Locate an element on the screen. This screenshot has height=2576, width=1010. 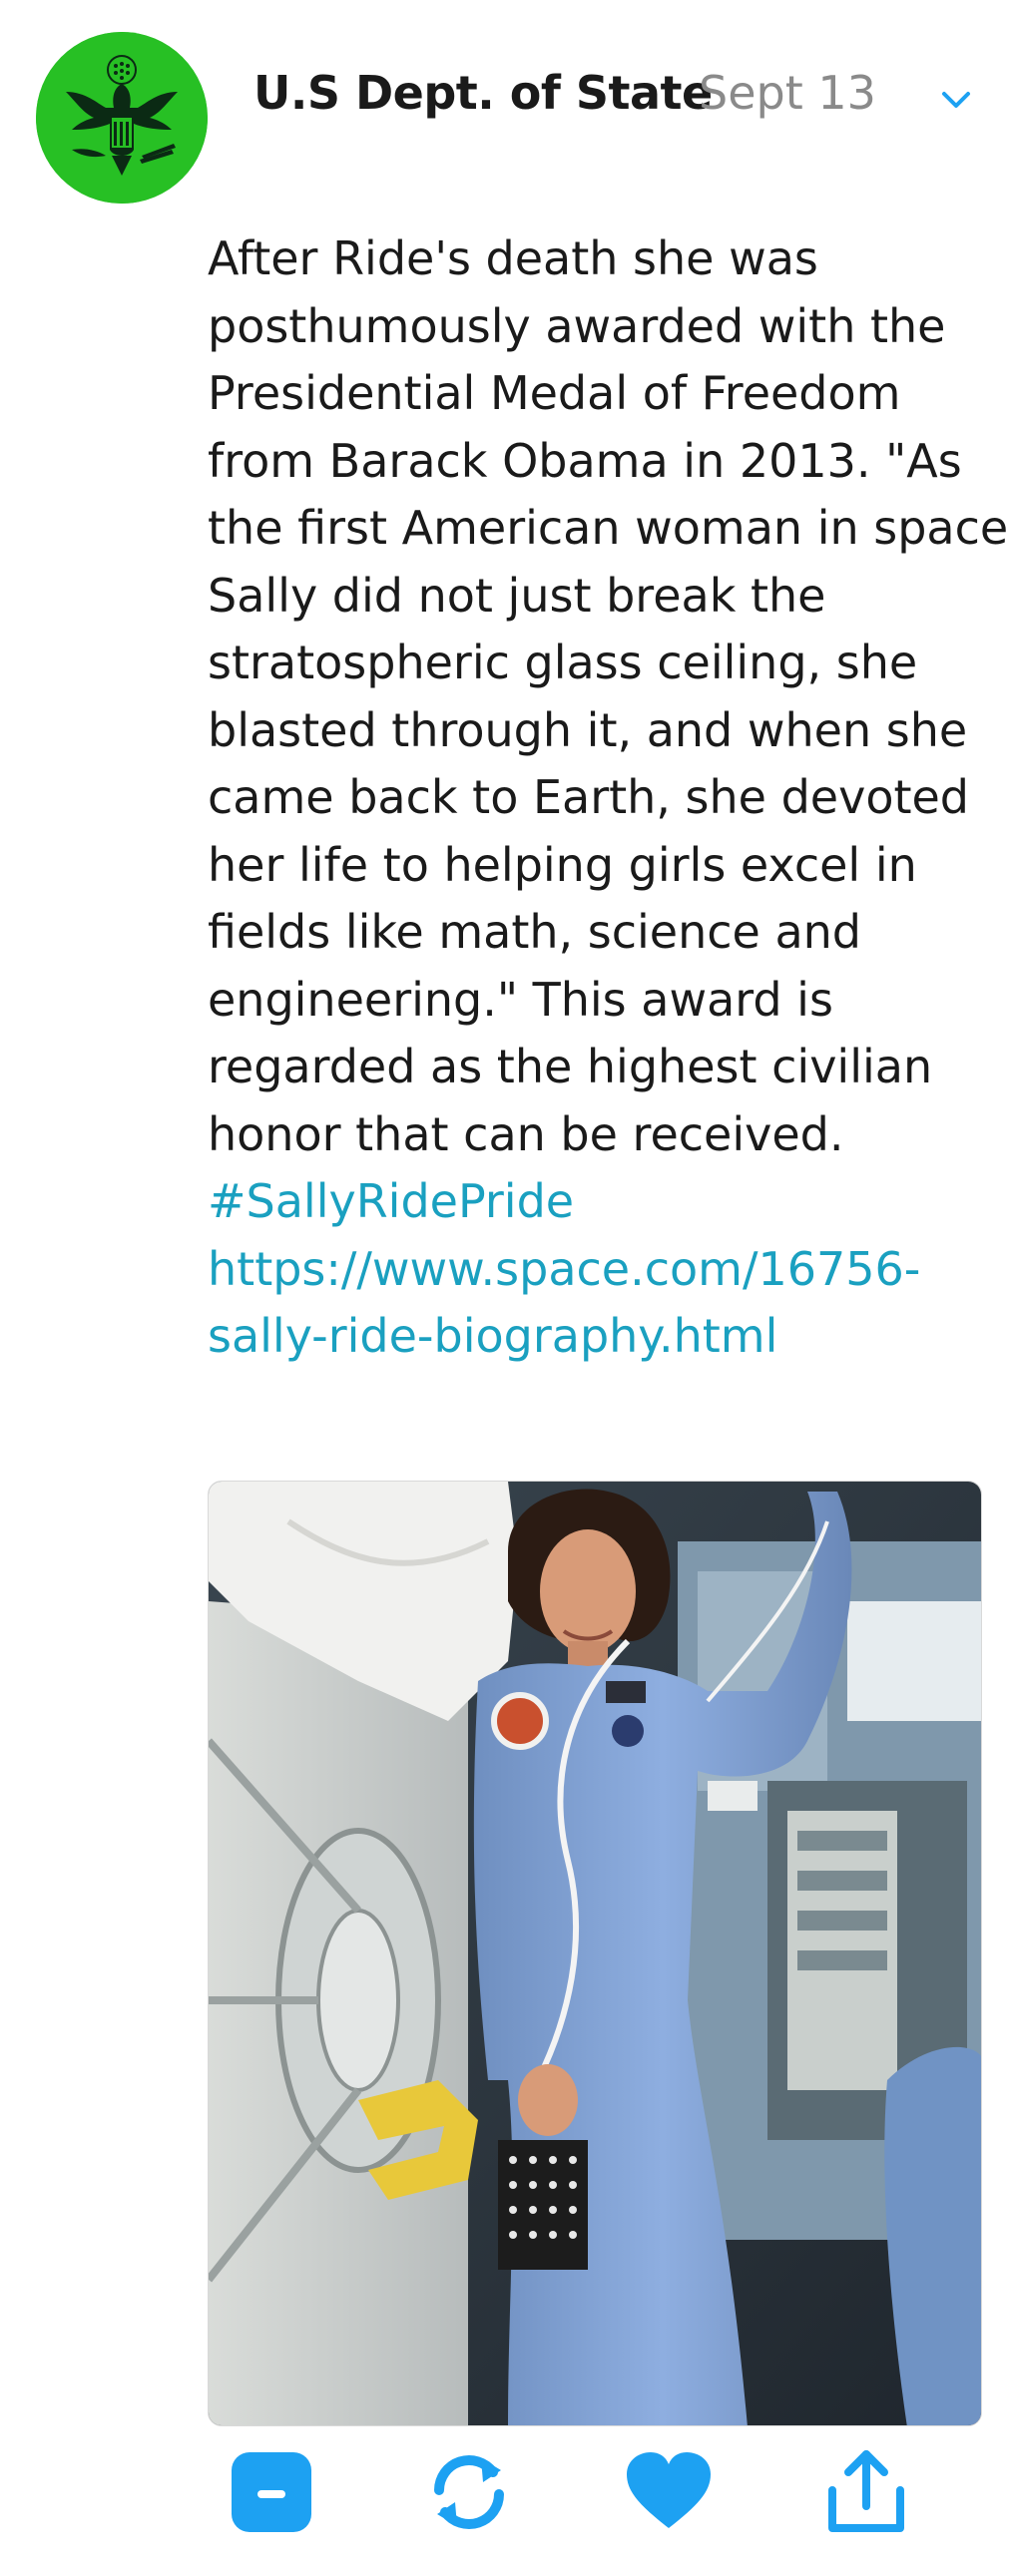
hashtag-link: #SallyRidePride is located at coordinates (602, 1202).